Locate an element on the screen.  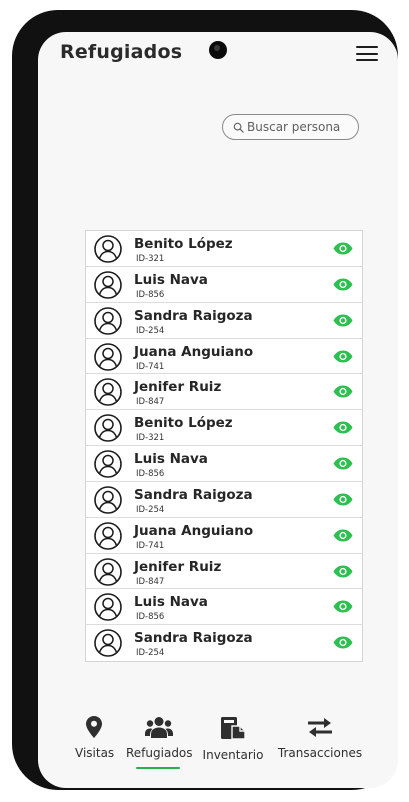
nav-inventario: Inventario is located at coordinates (233, 739).